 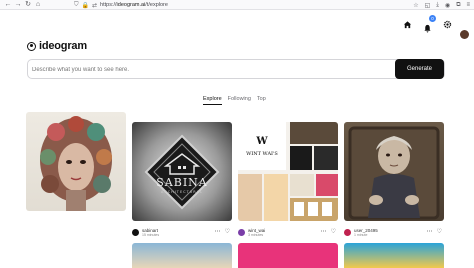 I want to click on back-icon: ←, so click(x=8, y=5).